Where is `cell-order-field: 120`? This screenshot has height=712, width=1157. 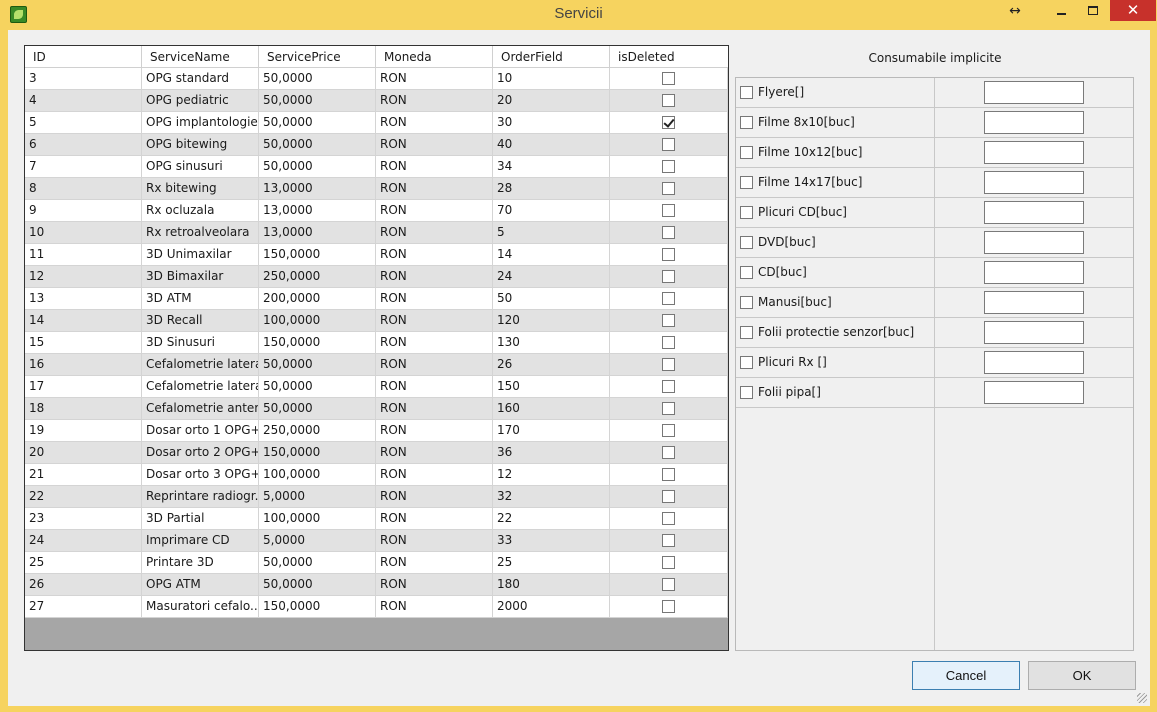
cell-order-field: 120 is located at coordinates (551, 320).